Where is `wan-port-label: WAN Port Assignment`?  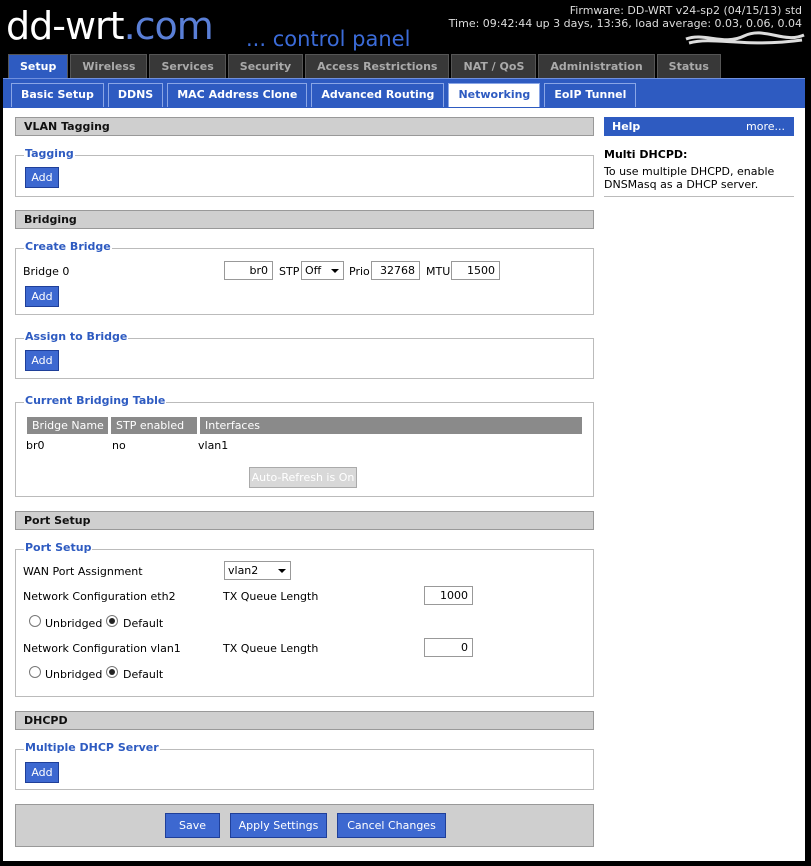 wan-port-label: WAN Port Assignment is located at coordinates (83, 571).